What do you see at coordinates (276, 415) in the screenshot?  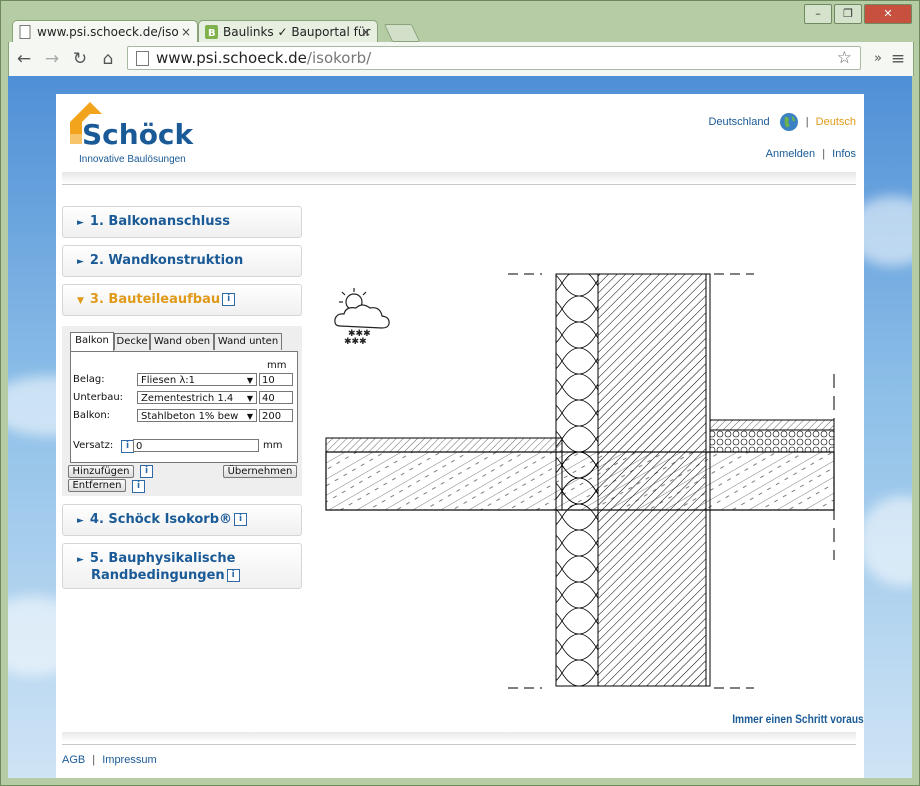 I see `balkon-thickness-input: 200` at bounding box center [276, 415].